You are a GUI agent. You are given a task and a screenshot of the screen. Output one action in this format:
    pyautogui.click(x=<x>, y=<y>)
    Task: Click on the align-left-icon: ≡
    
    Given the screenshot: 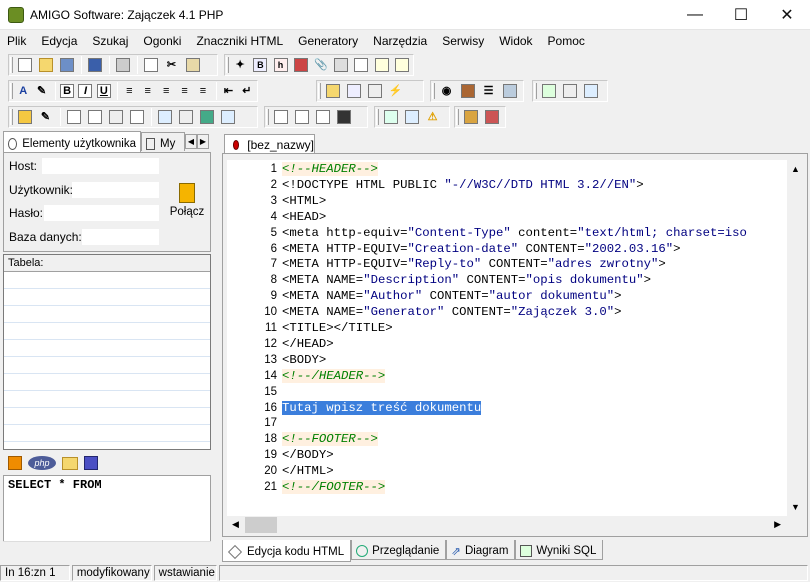 What is the action you would take?
    pyautogui.click(x=148, y=91)
    